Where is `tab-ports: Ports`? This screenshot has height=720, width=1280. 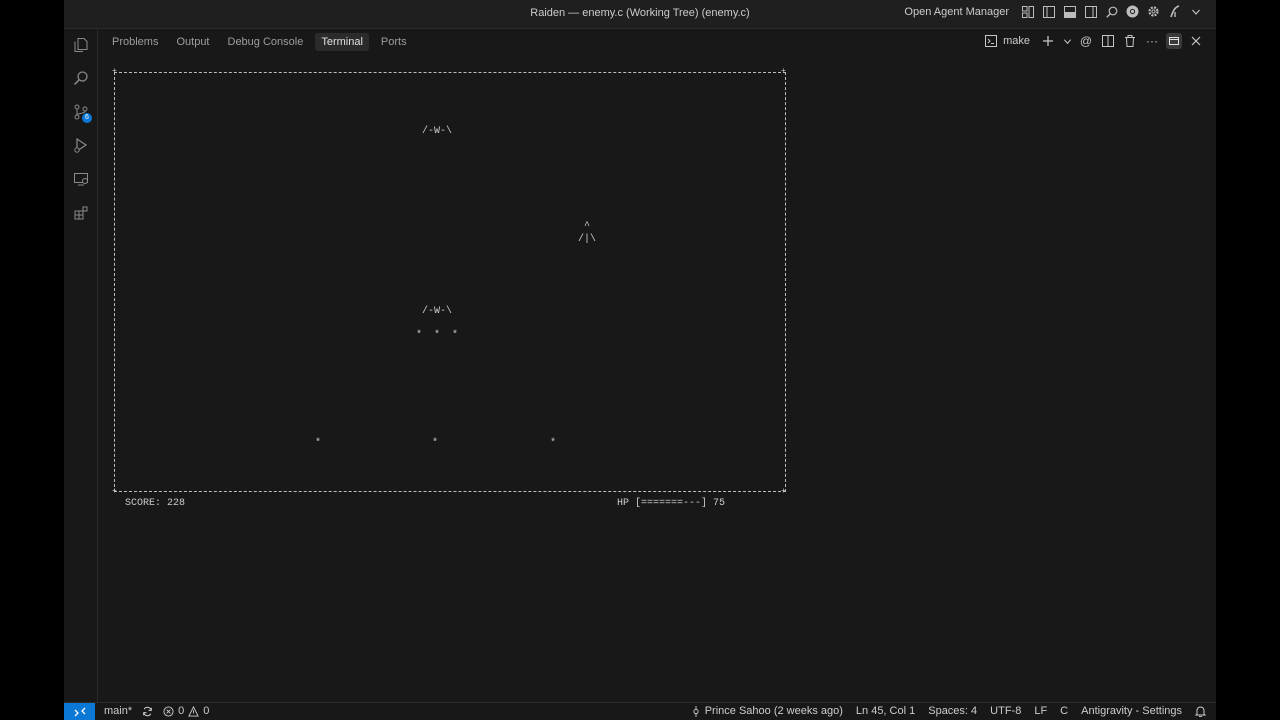
tab-ports: Ports is located at coordinates (394, 42).